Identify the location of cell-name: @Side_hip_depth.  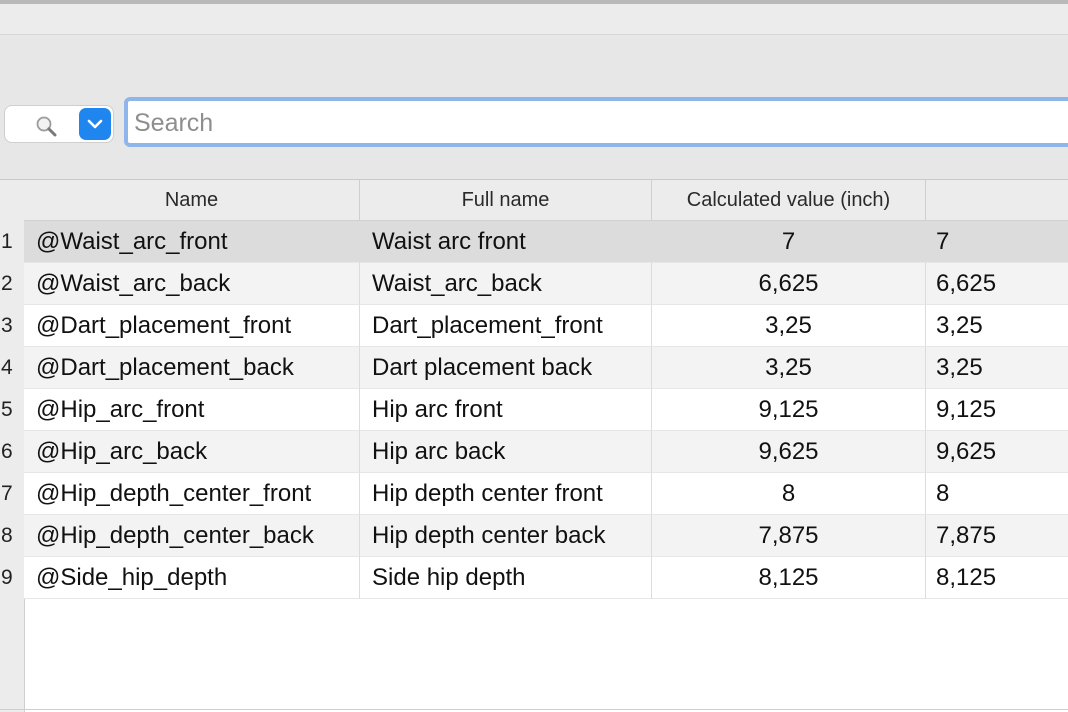
(192, 578).